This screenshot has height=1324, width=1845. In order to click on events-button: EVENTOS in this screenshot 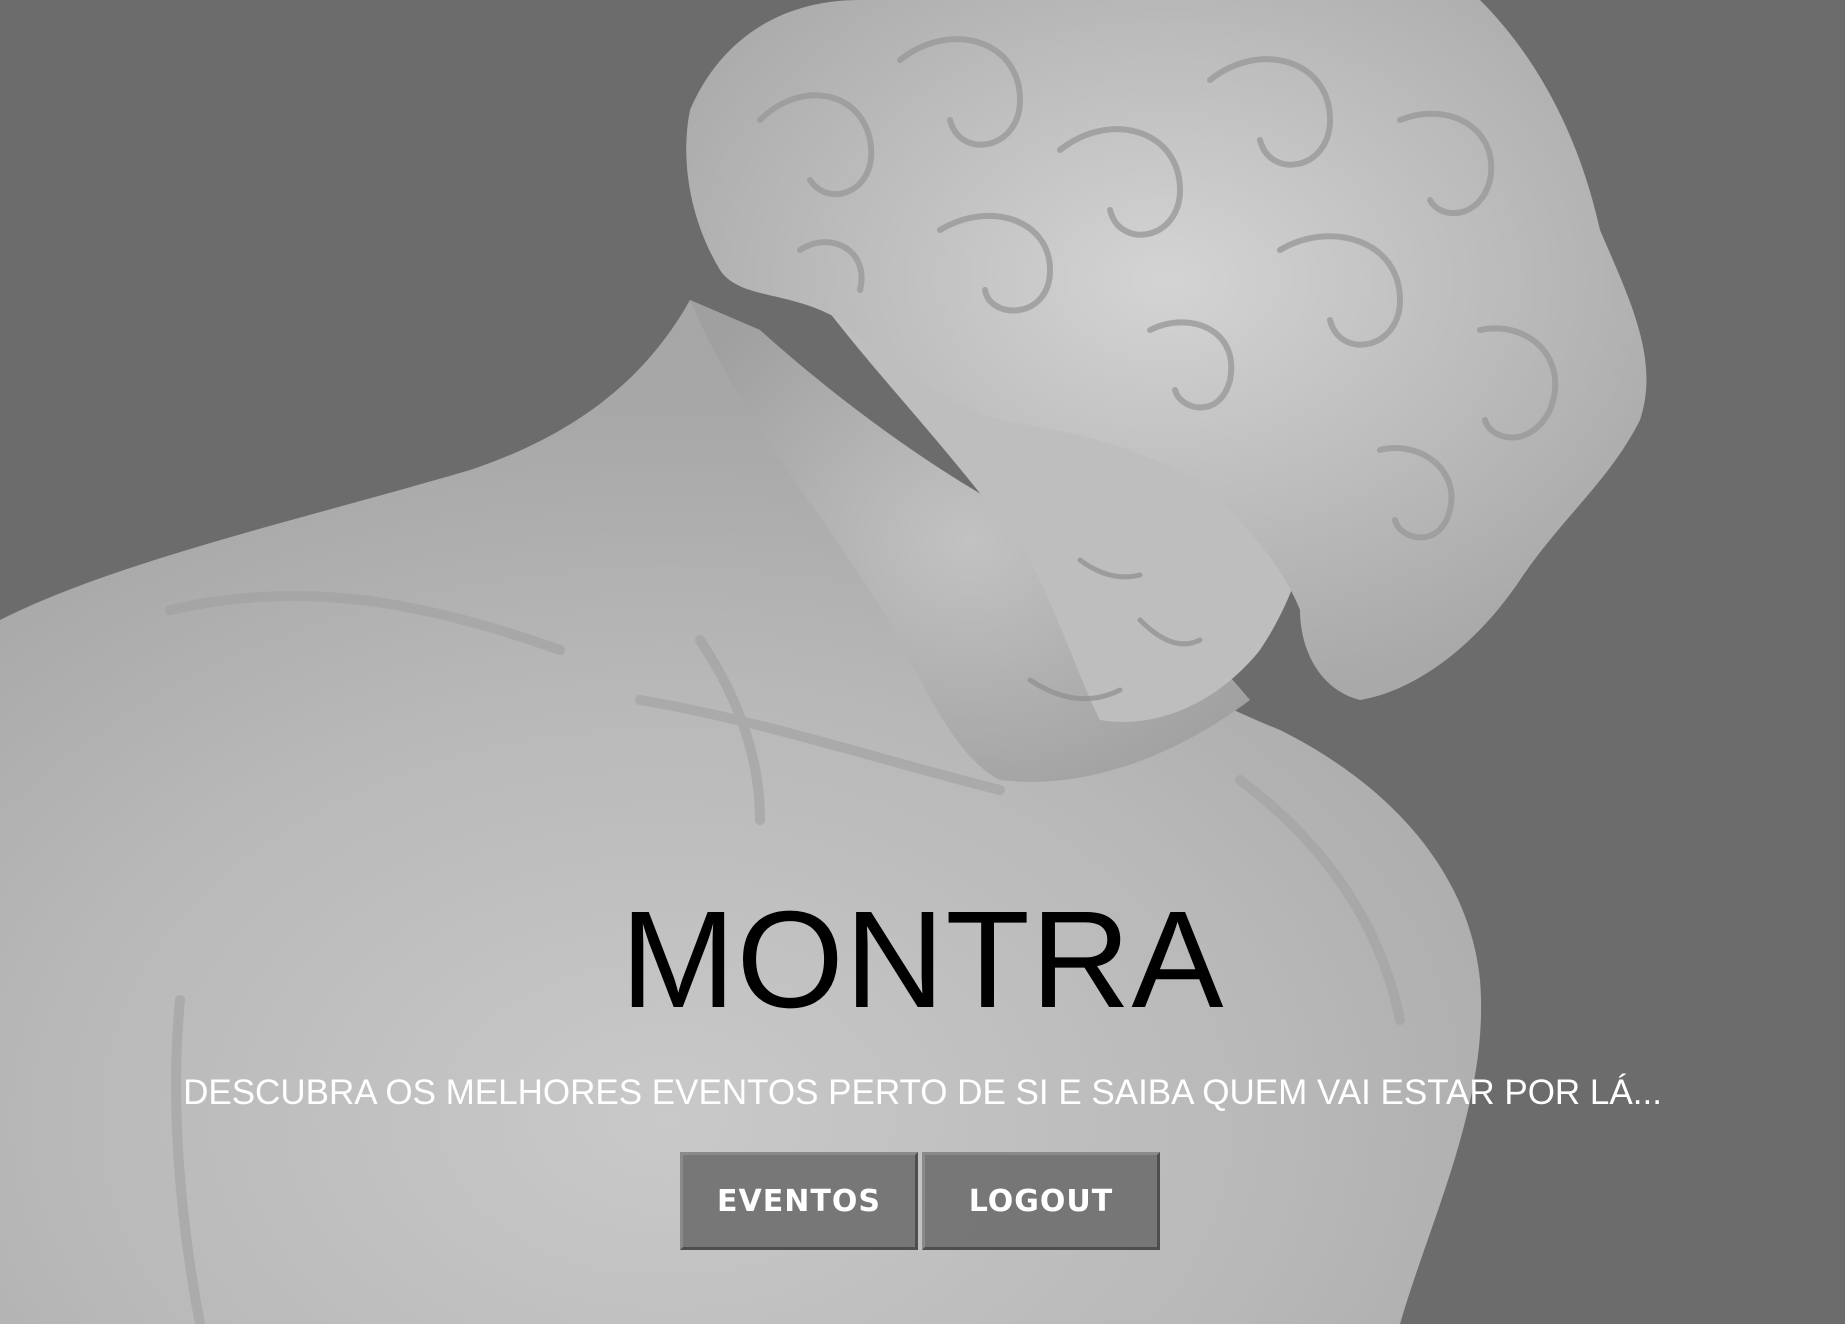, I will do `click(799, 1201)`.